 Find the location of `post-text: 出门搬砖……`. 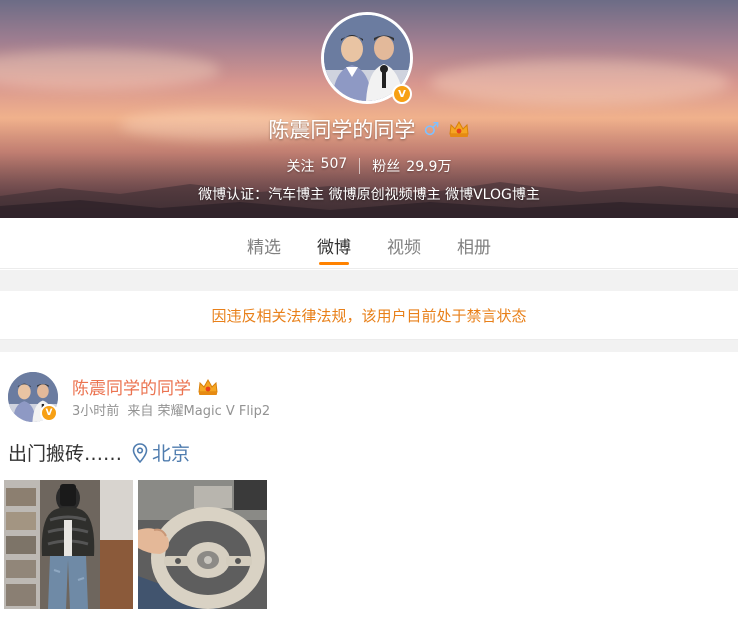

post-text: 出门搬砖…… is located at coordinates (65, 454).